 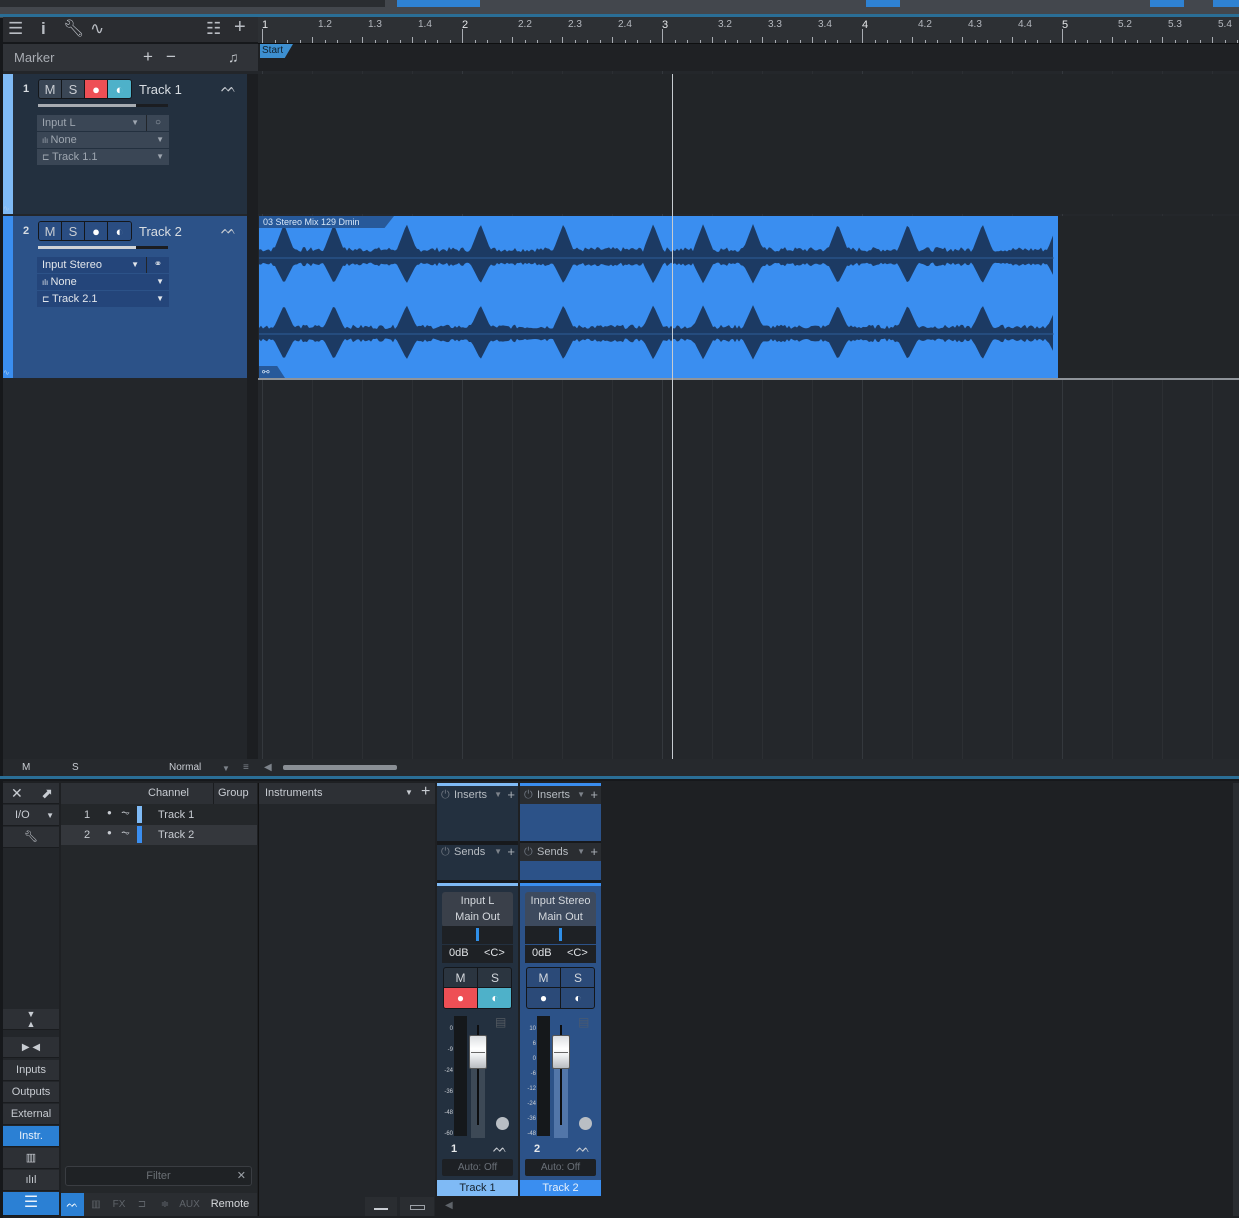 What do you see at coordinates (15, 29) in the screenshot?
I see `menu-icon: ☰` at bounding box center [15, 29].